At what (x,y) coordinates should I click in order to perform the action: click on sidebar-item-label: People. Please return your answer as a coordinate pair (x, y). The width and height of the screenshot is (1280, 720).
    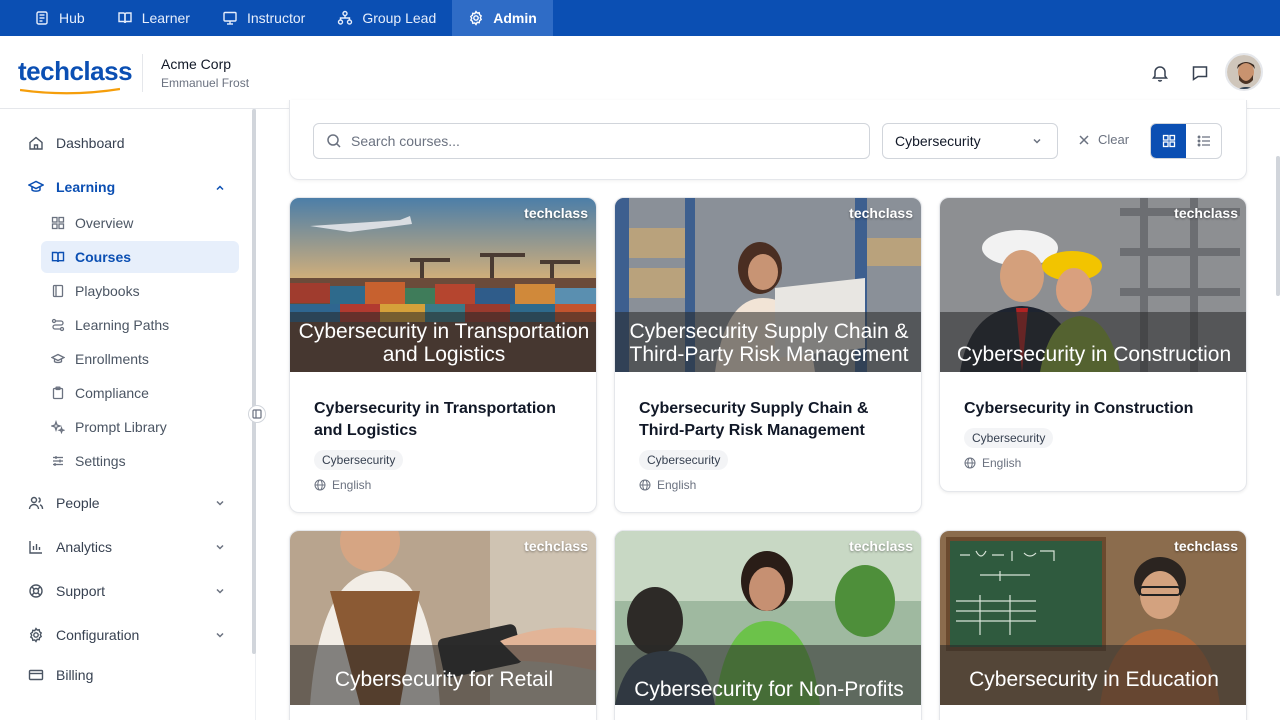
    Looking at the image, I should click on (78, 503).